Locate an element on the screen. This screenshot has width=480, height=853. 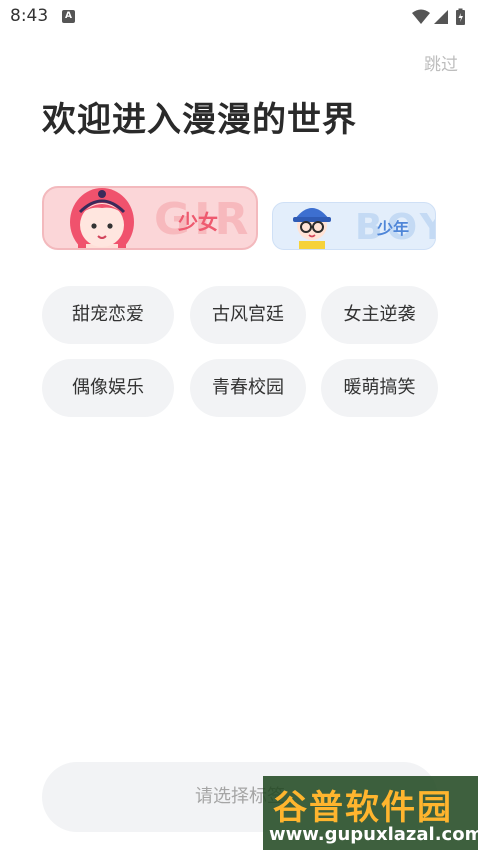
watermark: 谷普软件园 www.gupuxlazal.com is located at coordinates (370, 813).